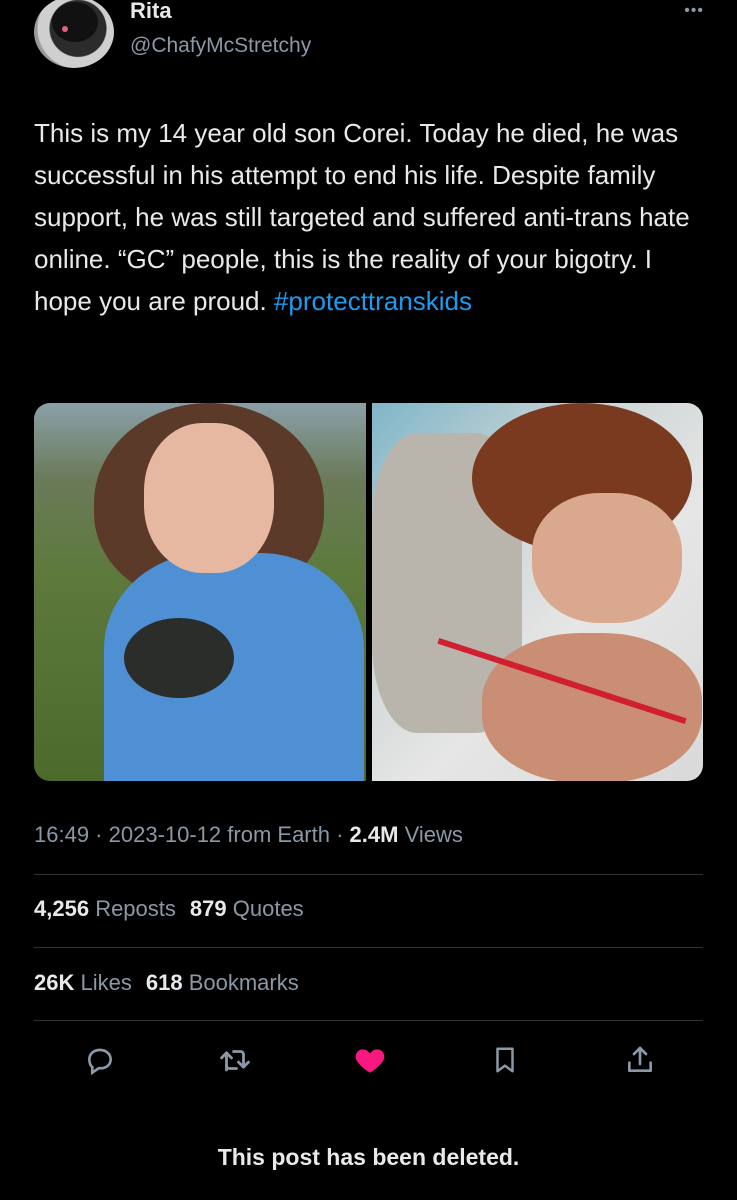 The height and width of the screenshot is (1200, 737). I want to click on tweet-time: 16:49, so click(61, 834).